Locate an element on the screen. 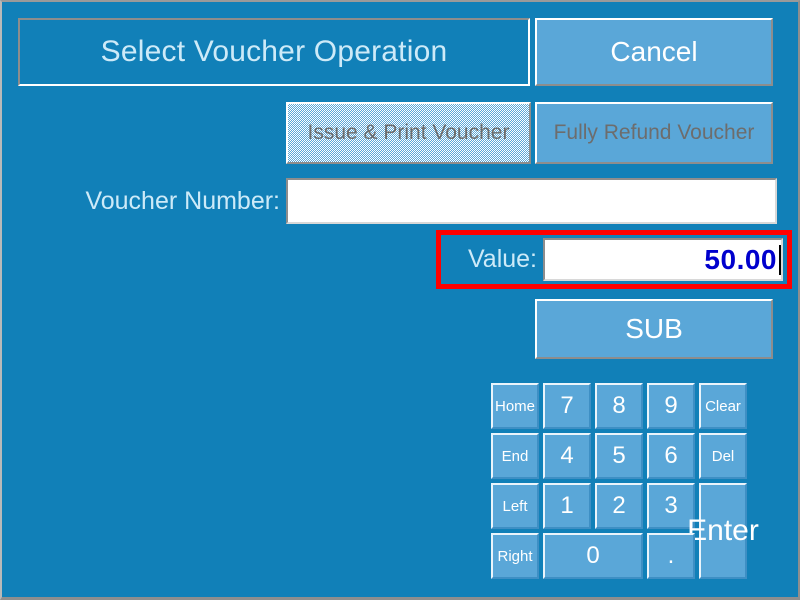 The width and height of the screenshot is (800, 600). key-0: 0 is located at coordinates (593, 556).